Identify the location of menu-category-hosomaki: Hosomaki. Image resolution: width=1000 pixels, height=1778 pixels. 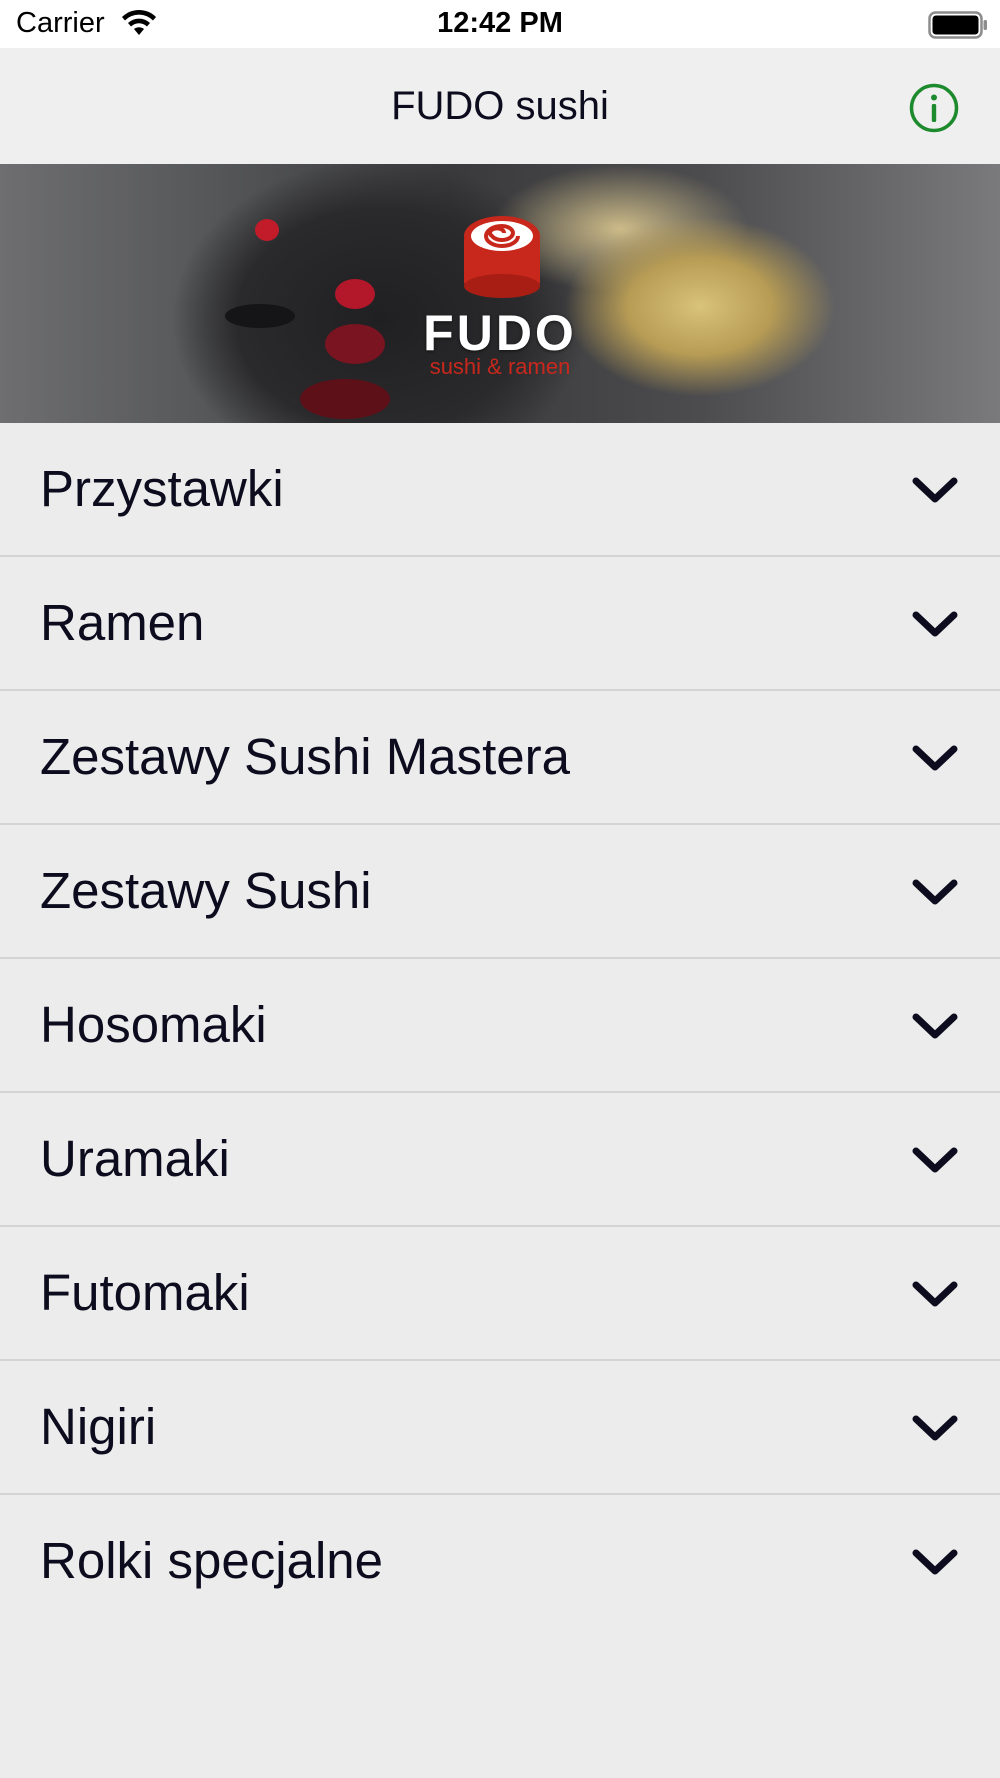
(500, 1026).